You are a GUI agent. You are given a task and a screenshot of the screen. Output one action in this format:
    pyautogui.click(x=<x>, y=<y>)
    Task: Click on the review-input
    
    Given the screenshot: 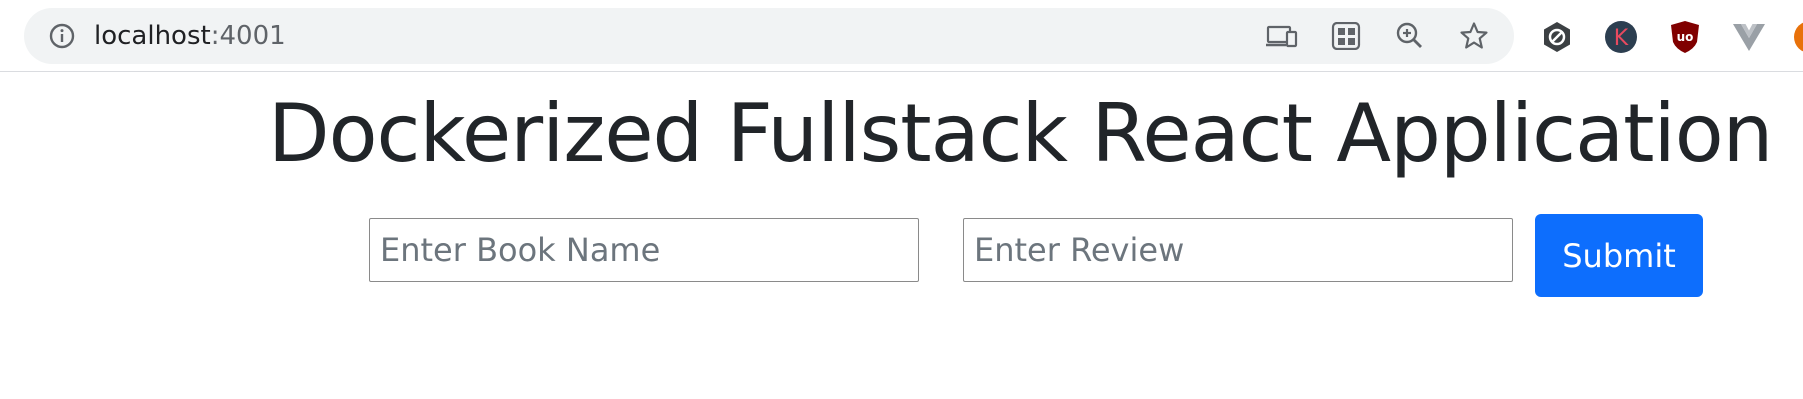 What is the action you would take?
    pyautogui.click(x=1238, y=250)
    